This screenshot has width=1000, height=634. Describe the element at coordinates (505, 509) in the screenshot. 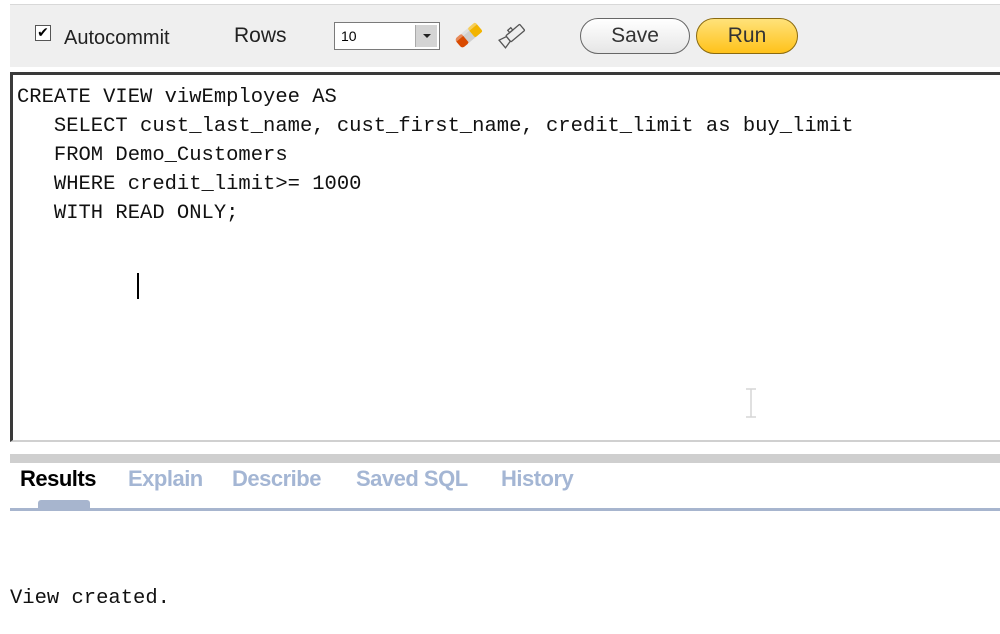

I see `tab-divider` at that location.